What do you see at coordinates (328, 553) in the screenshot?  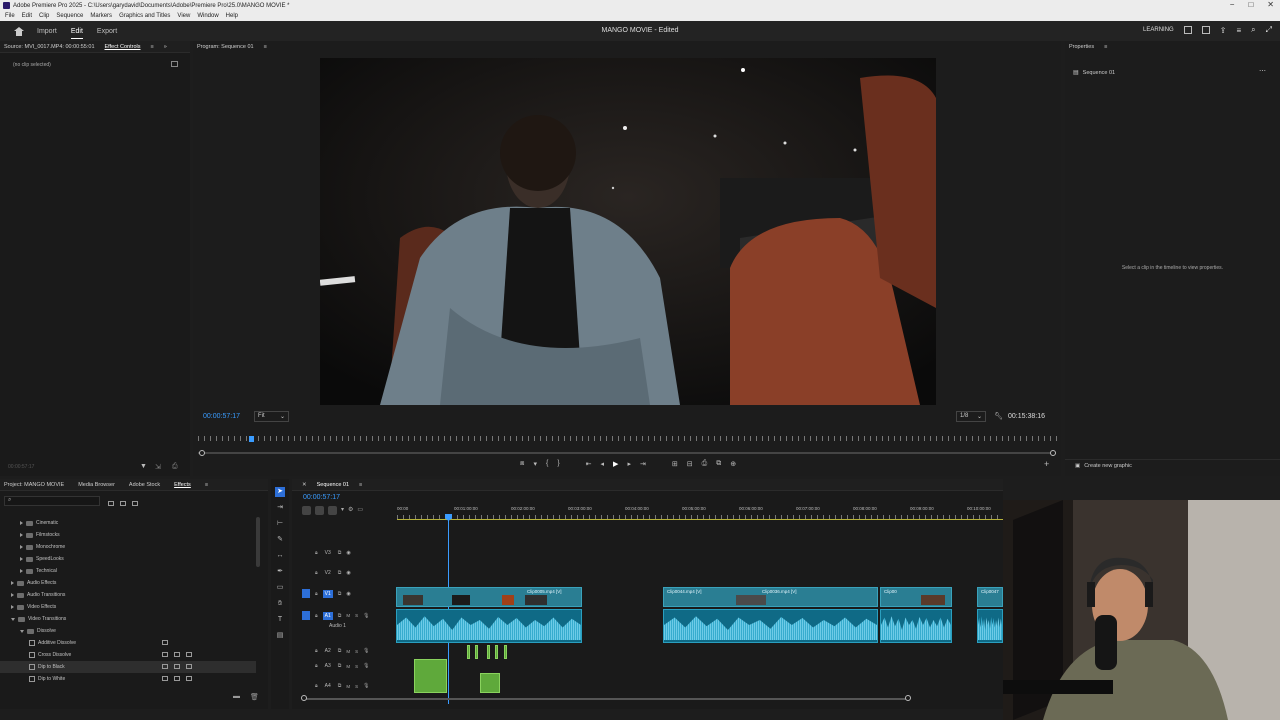 I see `track-label: V3` at bounding box center [328, 553].